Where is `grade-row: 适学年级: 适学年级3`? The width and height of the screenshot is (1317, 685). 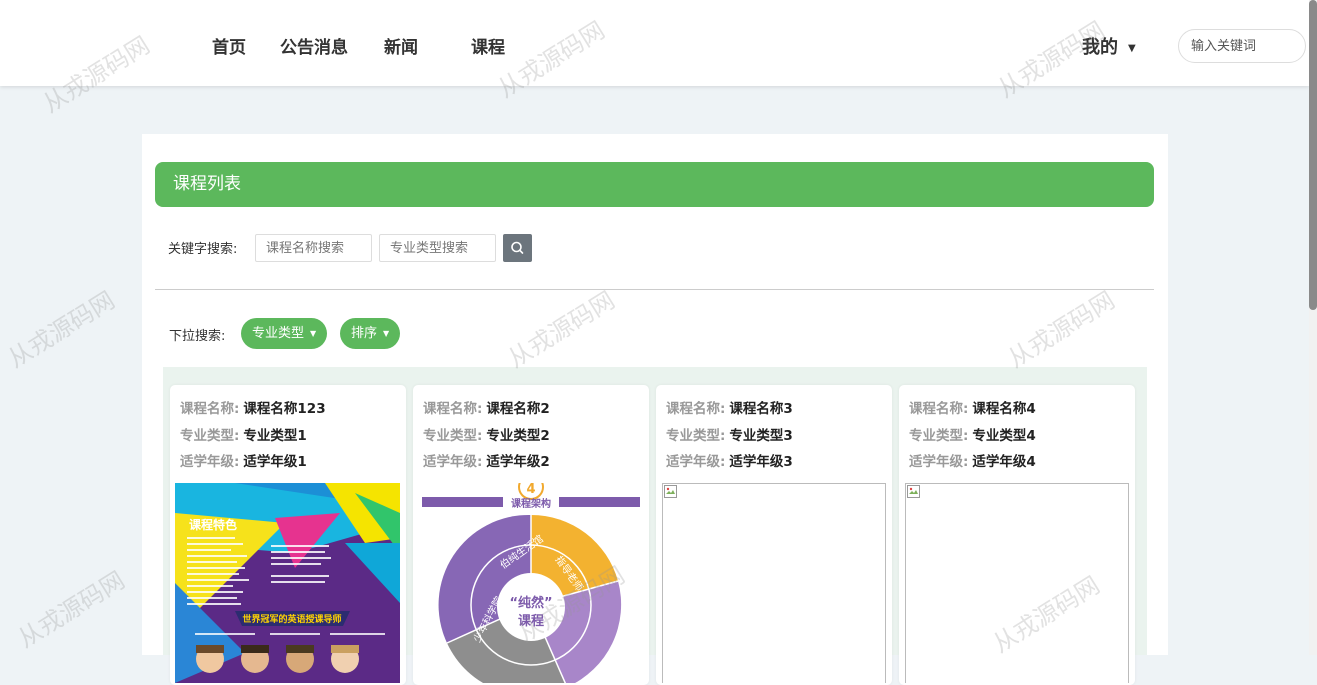
grade-row: 适学年级: 适学年级3 is located at coordinates (729, 460).